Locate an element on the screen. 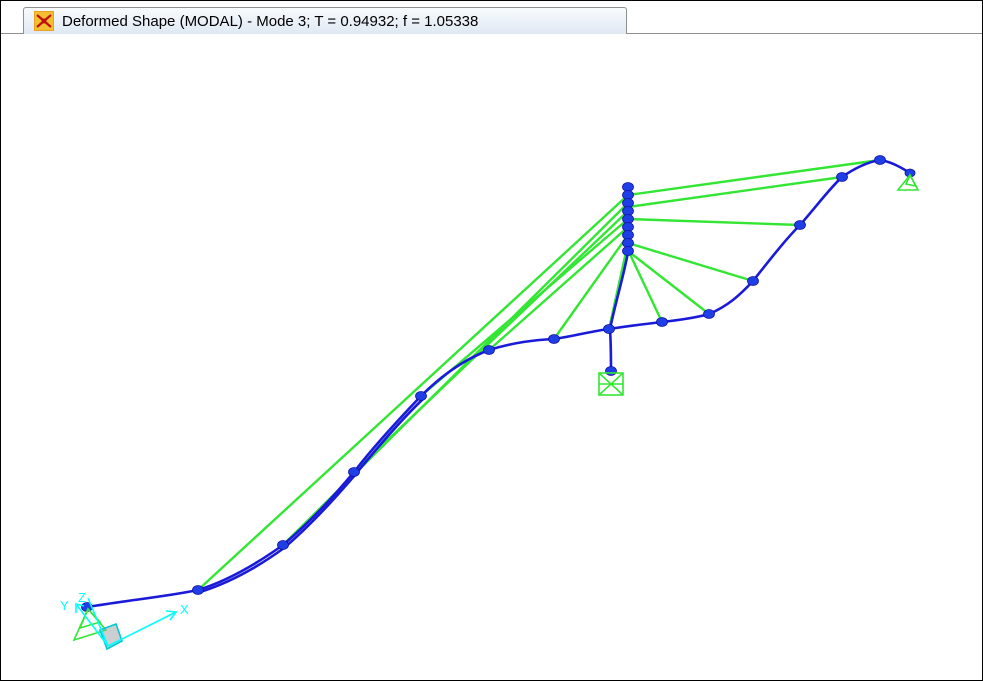 This screenshot has height=681, width=983. y-axis-label: Y is located at coordinates (64, 605).